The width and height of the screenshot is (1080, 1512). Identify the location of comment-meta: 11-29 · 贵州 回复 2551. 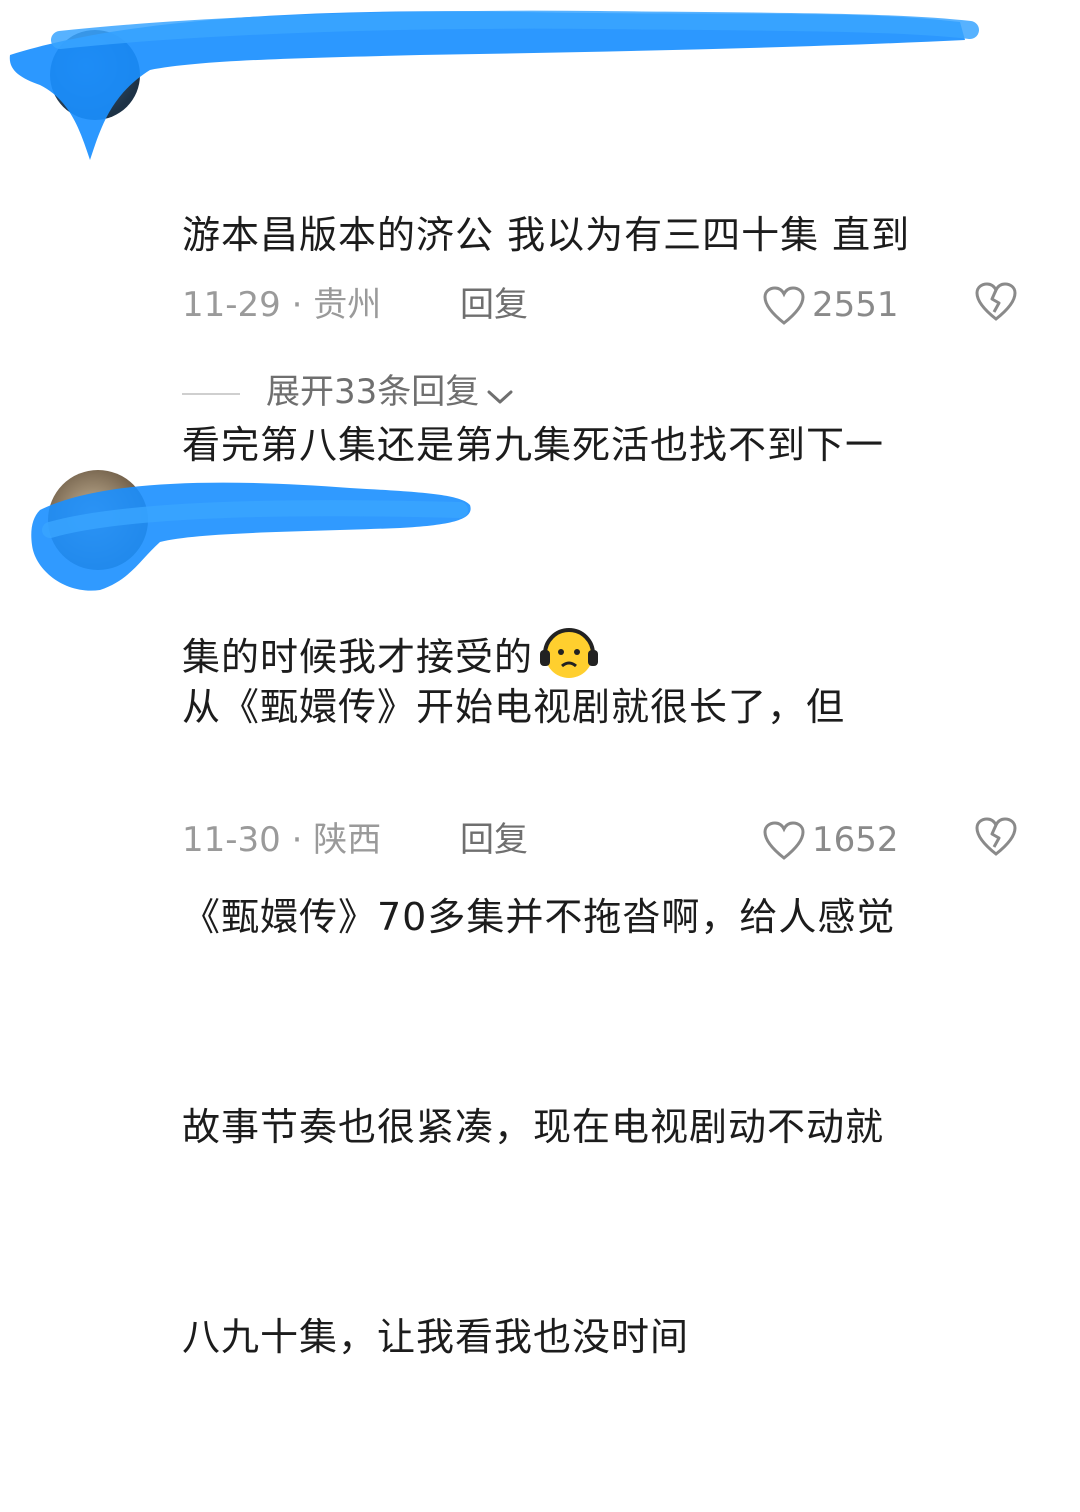
(612, 305).